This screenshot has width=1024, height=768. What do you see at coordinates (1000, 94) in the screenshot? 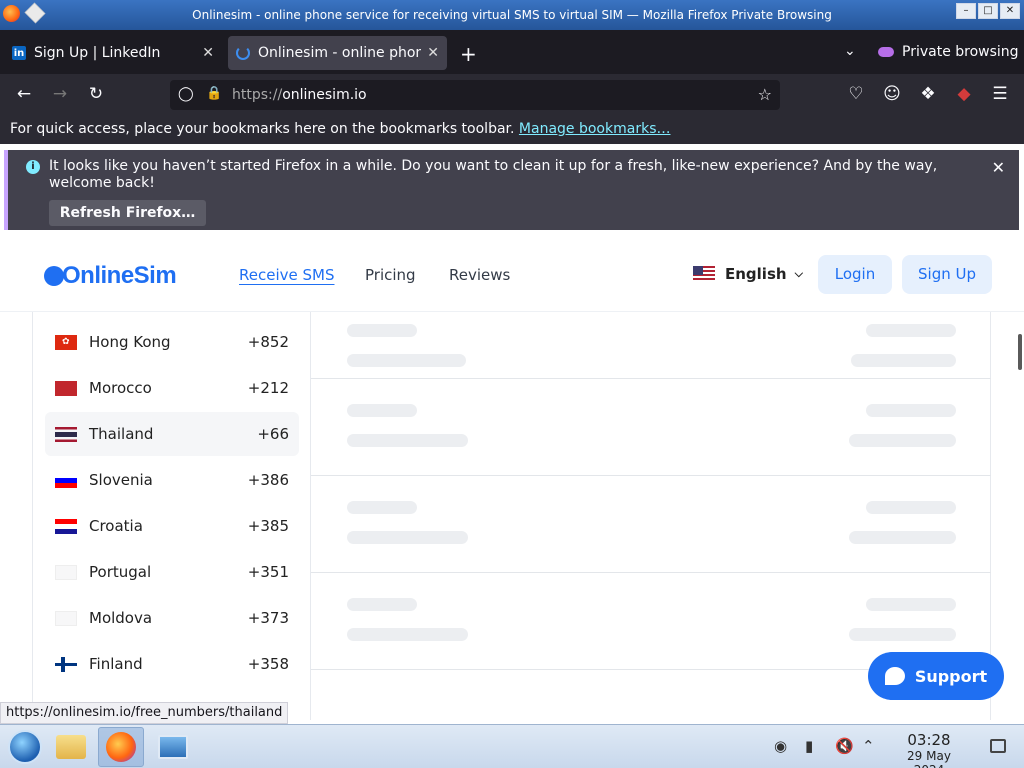
I see `menu-hamburger-icon: ☰` at bounding box center [1000, 94].